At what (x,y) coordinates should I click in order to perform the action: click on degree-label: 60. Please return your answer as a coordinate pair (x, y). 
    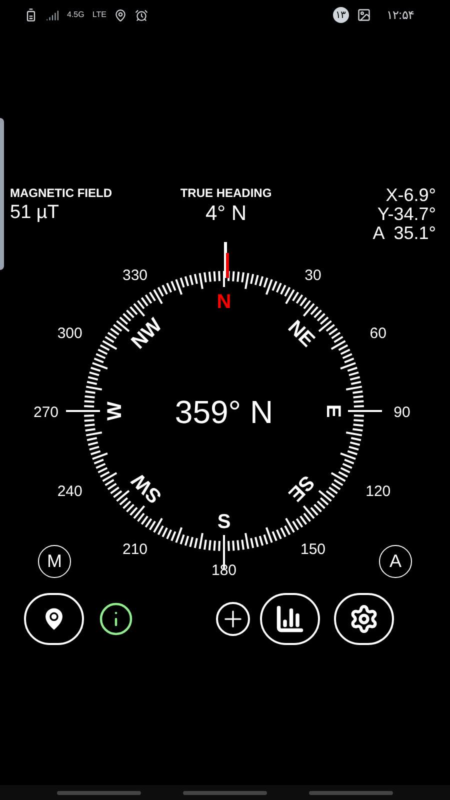
    Looking at the image, I should click on (378, 333).